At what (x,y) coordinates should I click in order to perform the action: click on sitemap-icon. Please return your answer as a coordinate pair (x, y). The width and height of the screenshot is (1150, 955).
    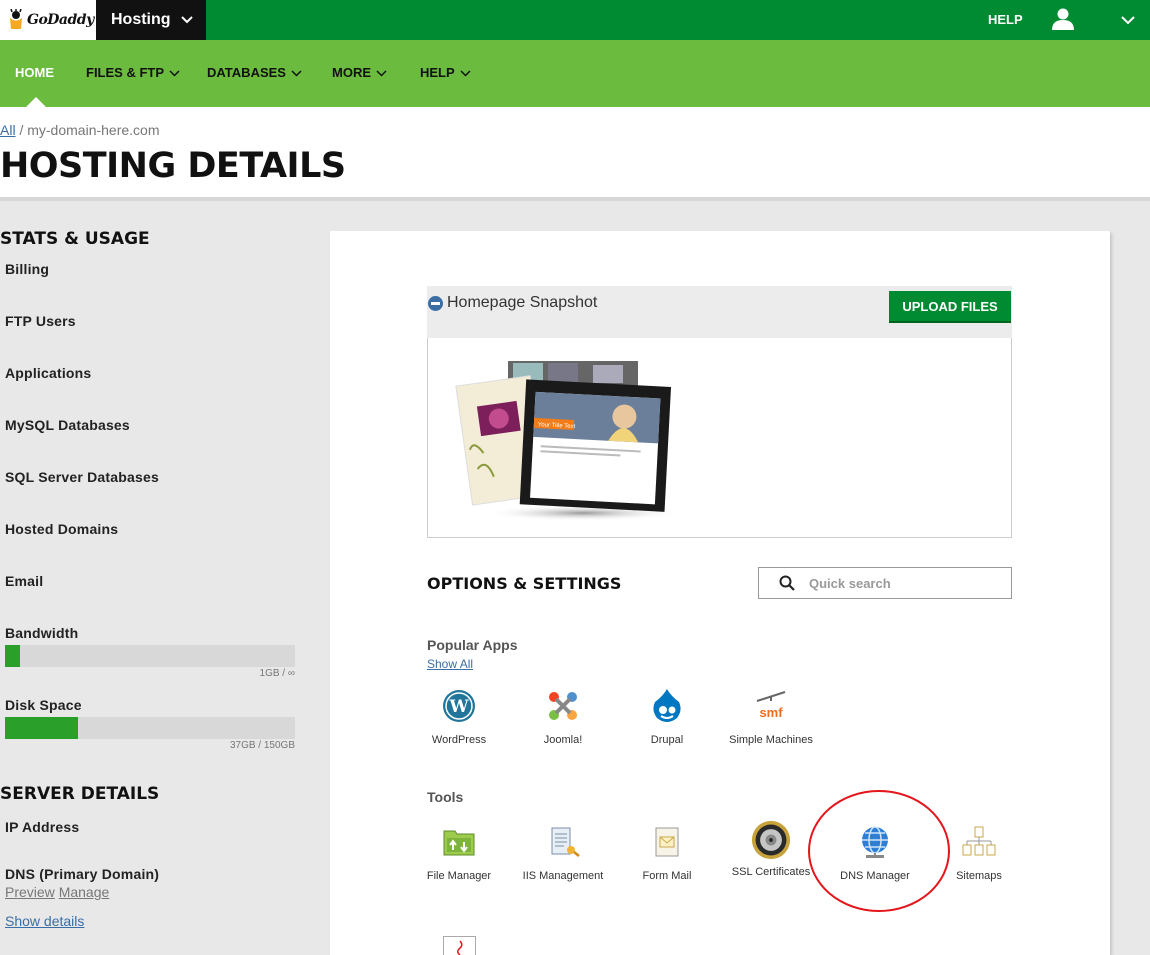
    Looking at the image, I should click on (979, 842).